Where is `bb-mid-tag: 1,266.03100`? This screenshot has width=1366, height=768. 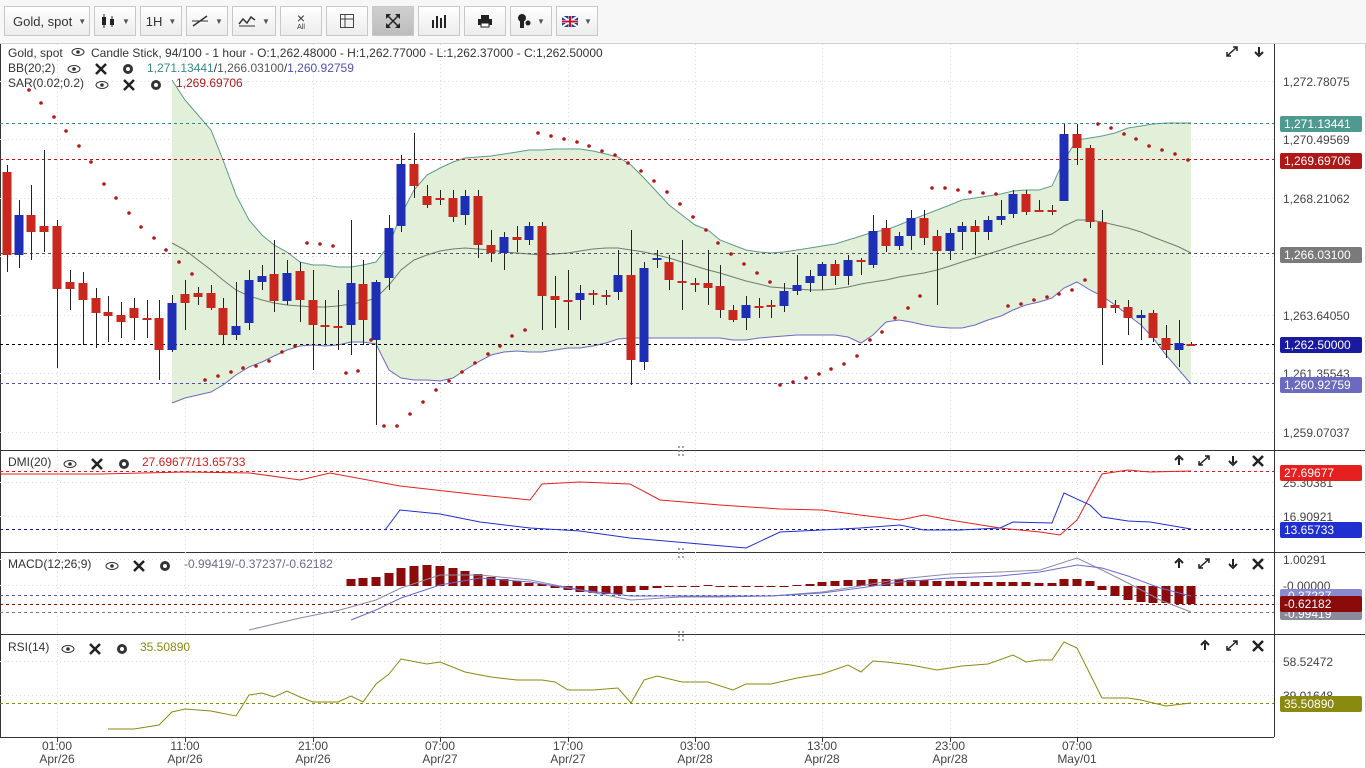
bb-mid-tag: 1,266.03100 is located at coordinates (1321, 255).